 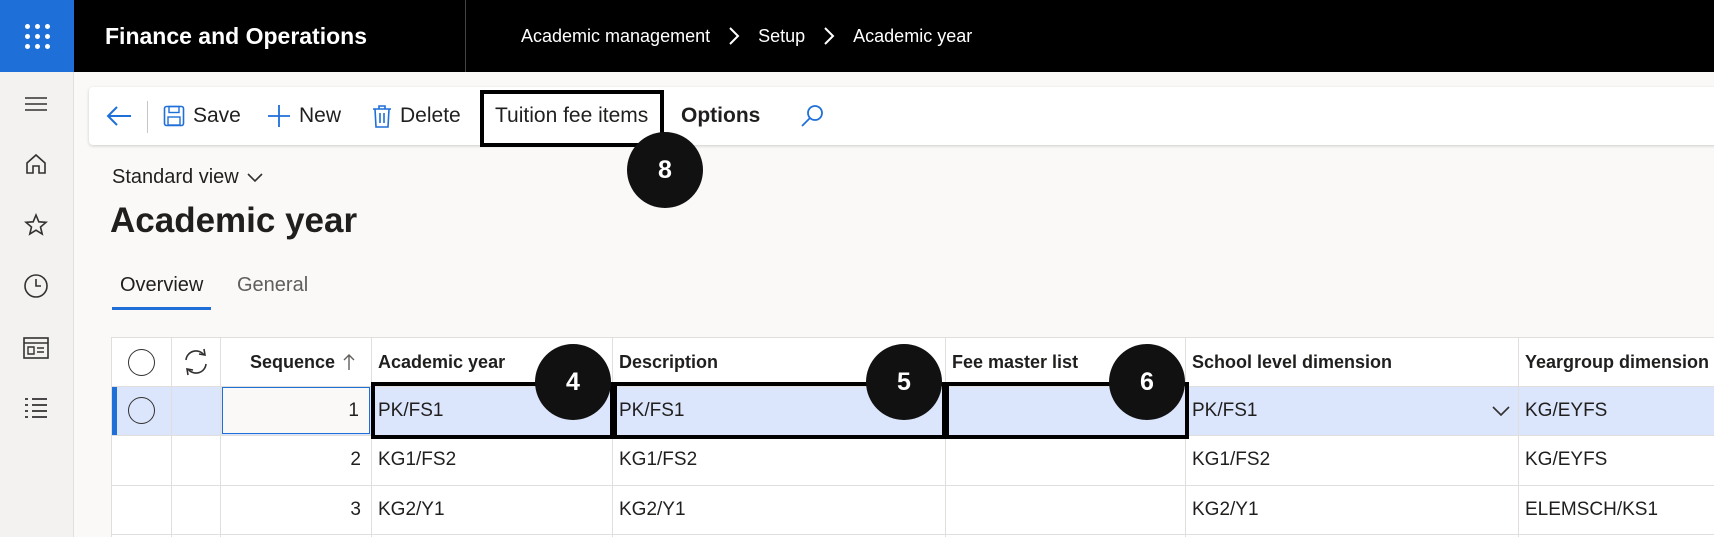 I want to click on app-title: Finance and Operations, so click(x=270, y=36).